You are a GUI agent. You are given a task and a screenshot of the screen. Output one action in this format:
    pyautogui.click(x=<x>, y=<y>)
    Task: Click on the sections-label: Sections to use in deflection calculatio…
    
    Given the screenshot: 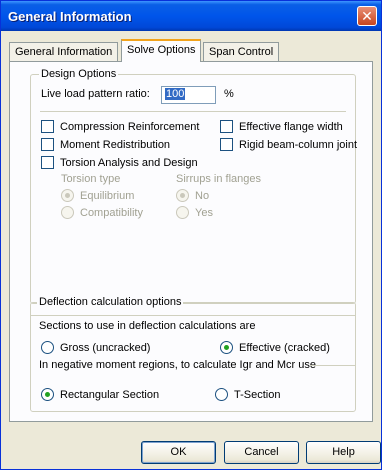 What is the action you would take?
    pyautogui.click(x=147, y=326)
    